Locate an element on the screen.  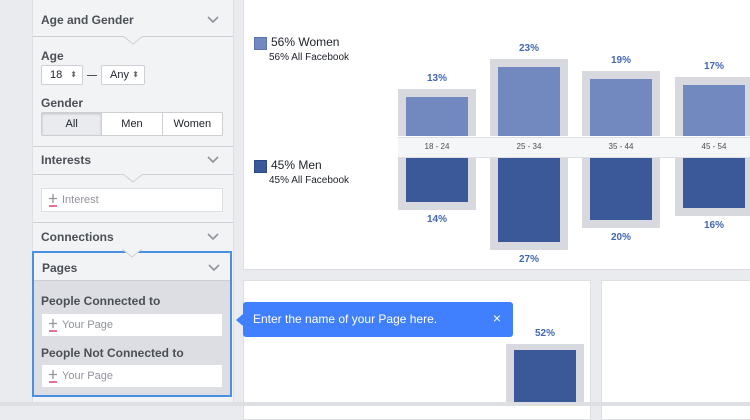
women-legend-title: 56% Women is located at coordinates (305, 42).